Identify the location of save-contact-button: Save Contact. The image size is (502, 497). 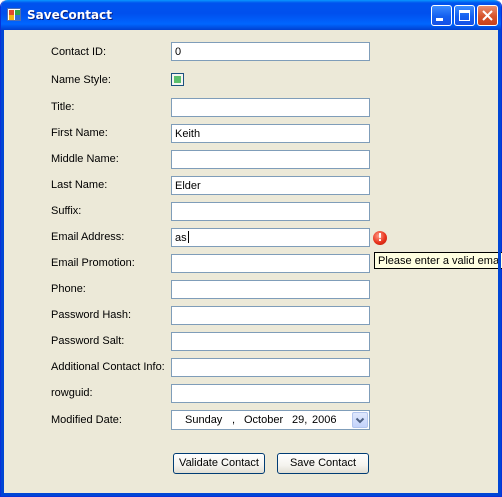
(323, 463).